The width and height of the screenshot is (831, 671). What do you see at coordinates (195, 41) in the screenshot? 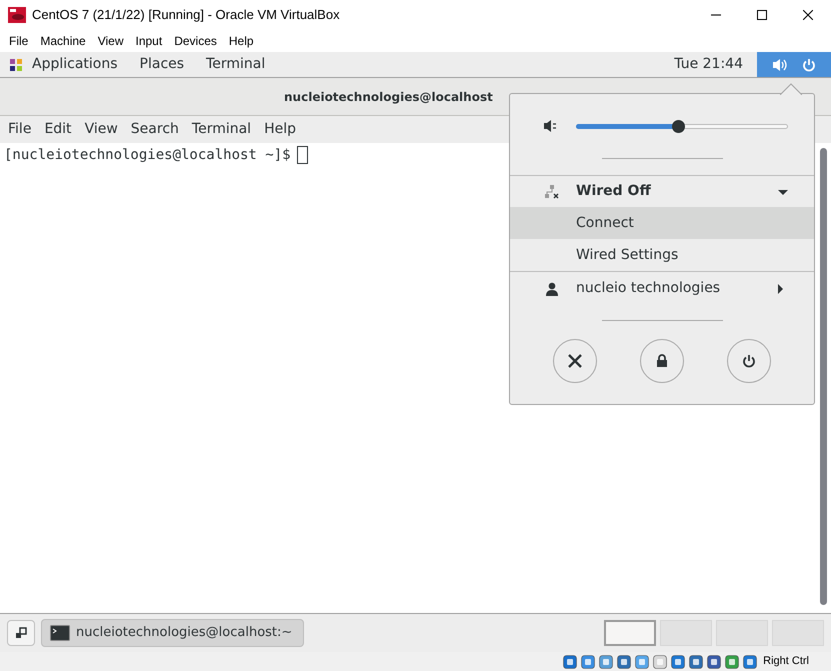
I see `menu-item: Devices` at bounding box center [195, 41].